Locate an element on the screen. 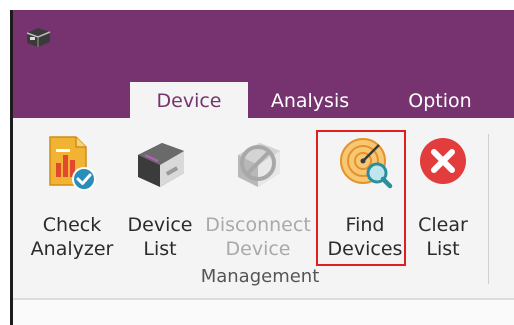 The image size is (514, 325). device-list-icon is located at coordinates (161, 165).